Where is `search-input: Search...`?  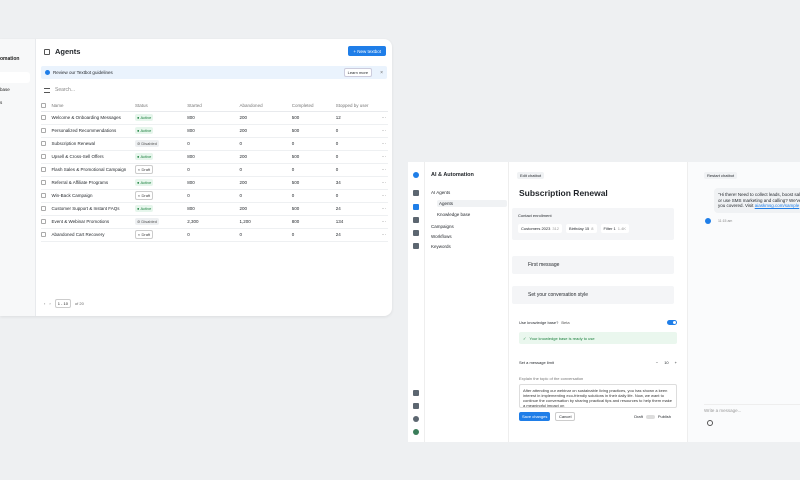 search-input: Search... is located at coordinates (65, 90).